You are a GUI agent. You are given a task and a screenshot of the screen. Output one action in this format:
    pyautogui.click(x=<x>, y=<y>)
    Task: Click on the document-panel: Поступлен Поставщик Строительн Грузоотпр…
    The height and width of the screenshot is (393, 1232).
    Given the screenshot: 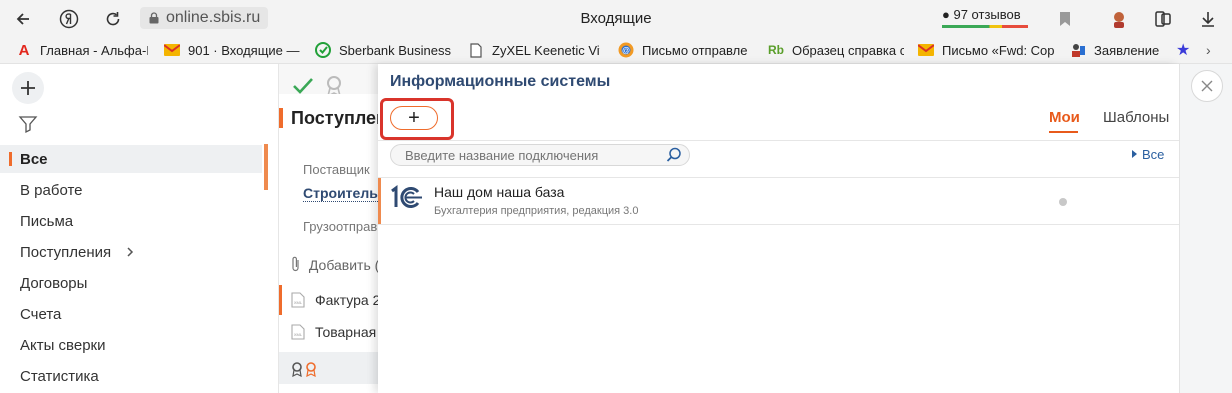 What is the action you would take?
    pyautogui.click(x=328, y=228)
    